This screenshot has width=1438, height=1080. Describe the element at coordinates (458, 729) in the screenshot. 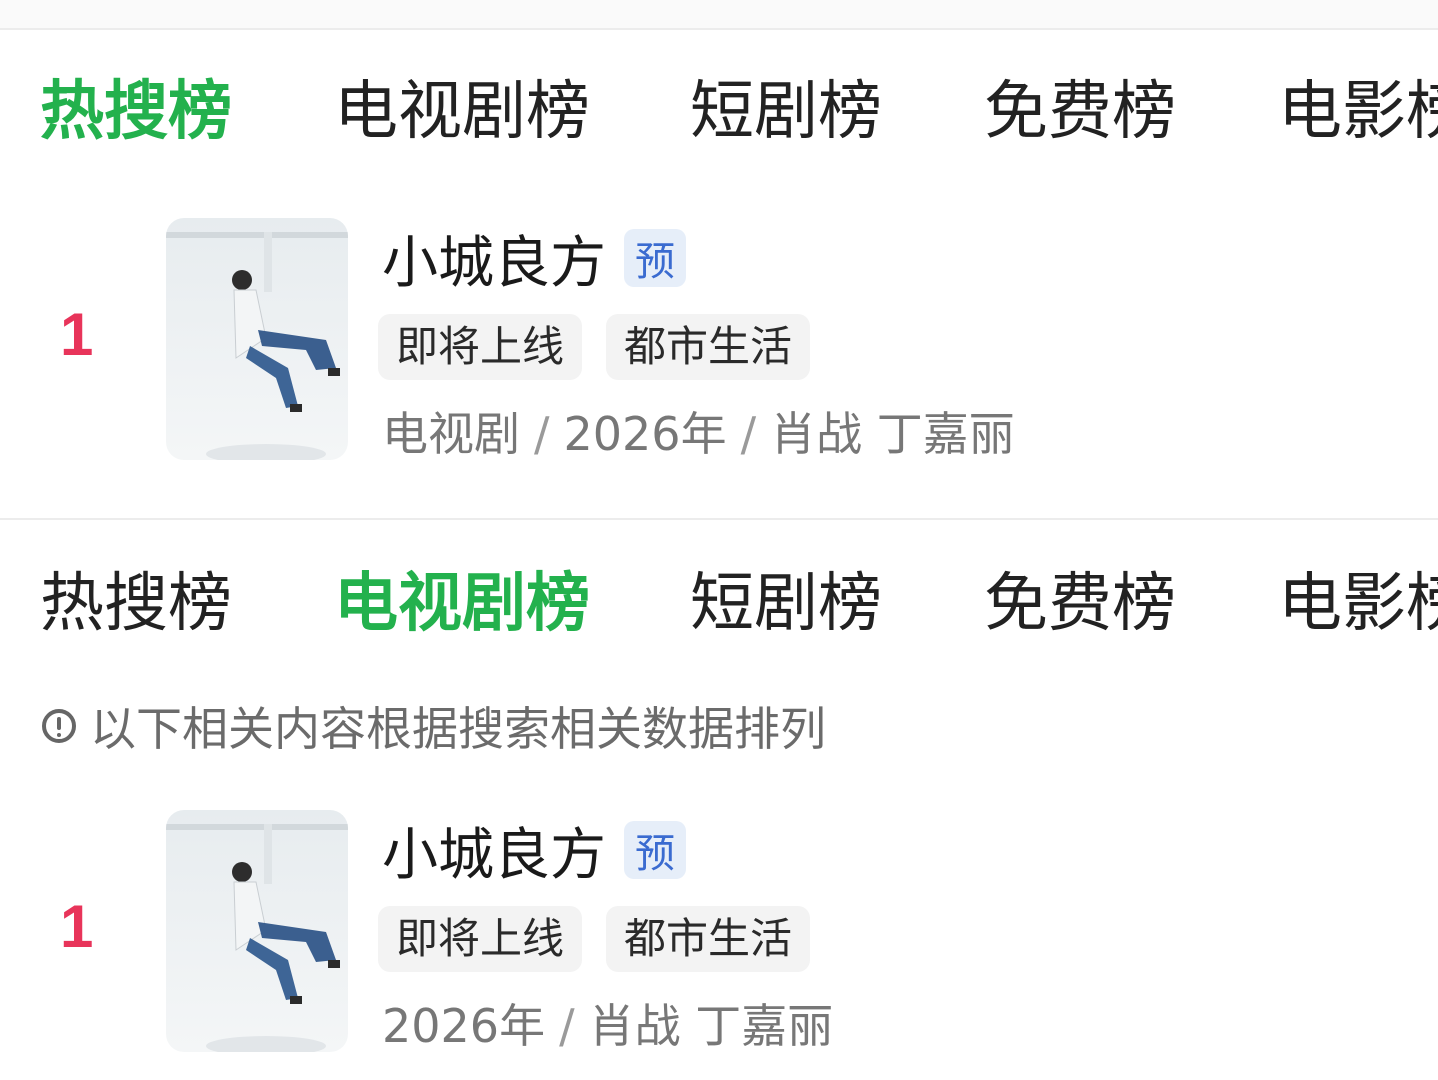

I see `notice-text: 以下相关内容根据搜索相关数据排列` at that location.